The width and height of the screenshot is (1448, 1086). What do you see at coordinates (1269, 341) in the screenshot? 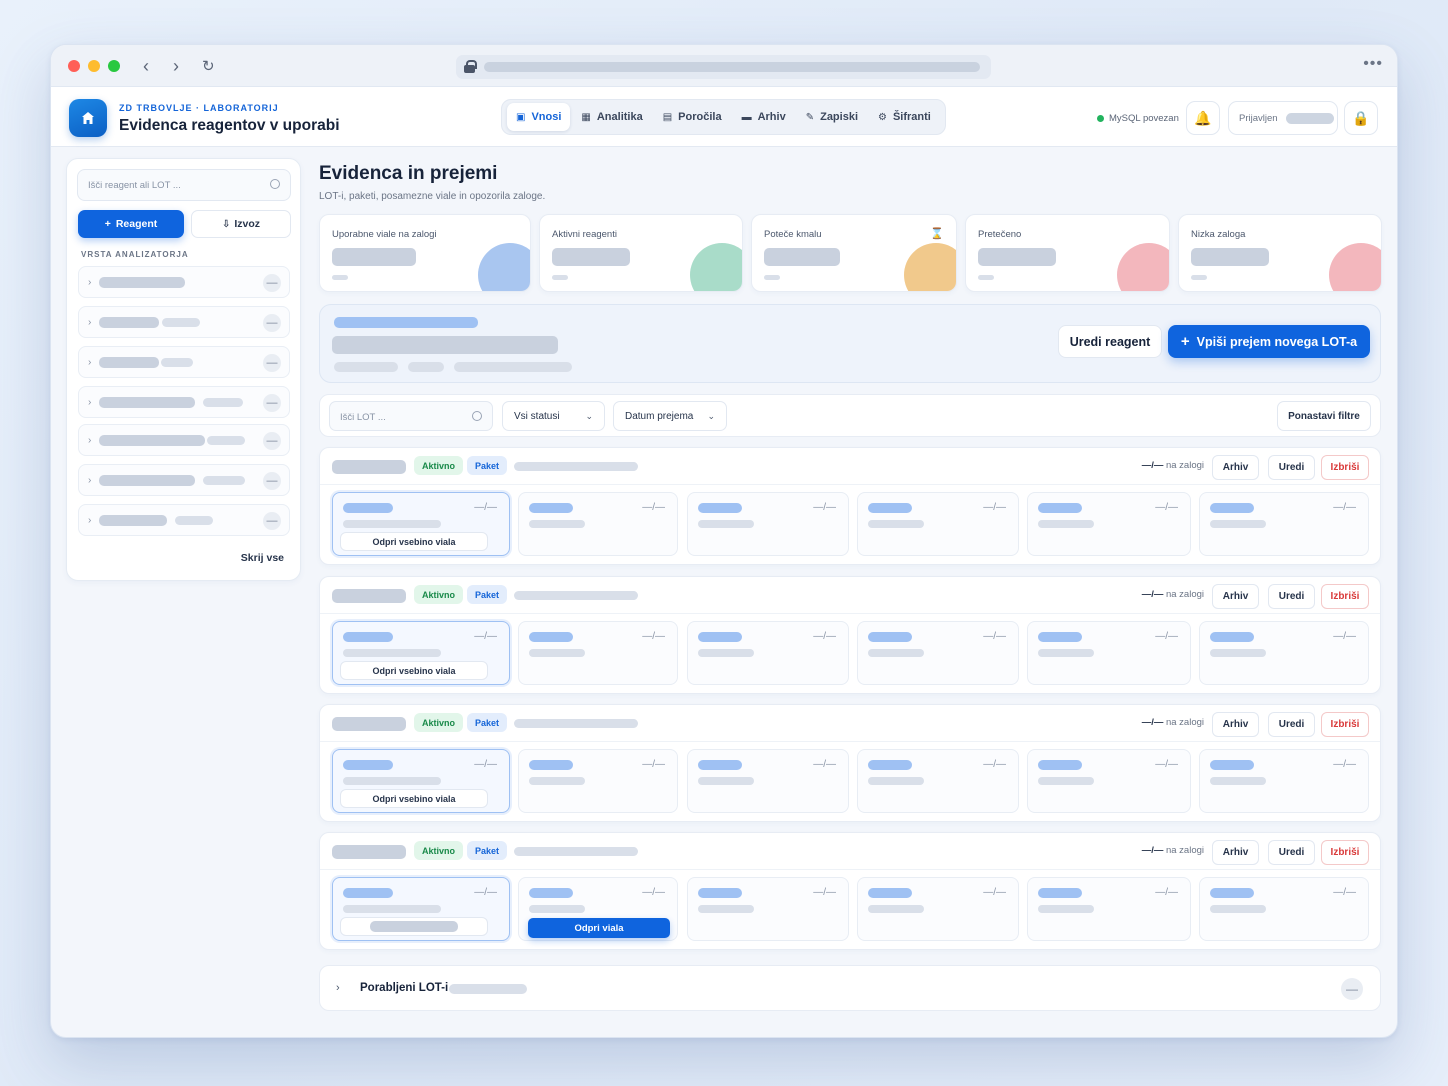
I see `new-lot-button: + Vpiši prejem novega LOT-a` at bounding box center [1269, 341].